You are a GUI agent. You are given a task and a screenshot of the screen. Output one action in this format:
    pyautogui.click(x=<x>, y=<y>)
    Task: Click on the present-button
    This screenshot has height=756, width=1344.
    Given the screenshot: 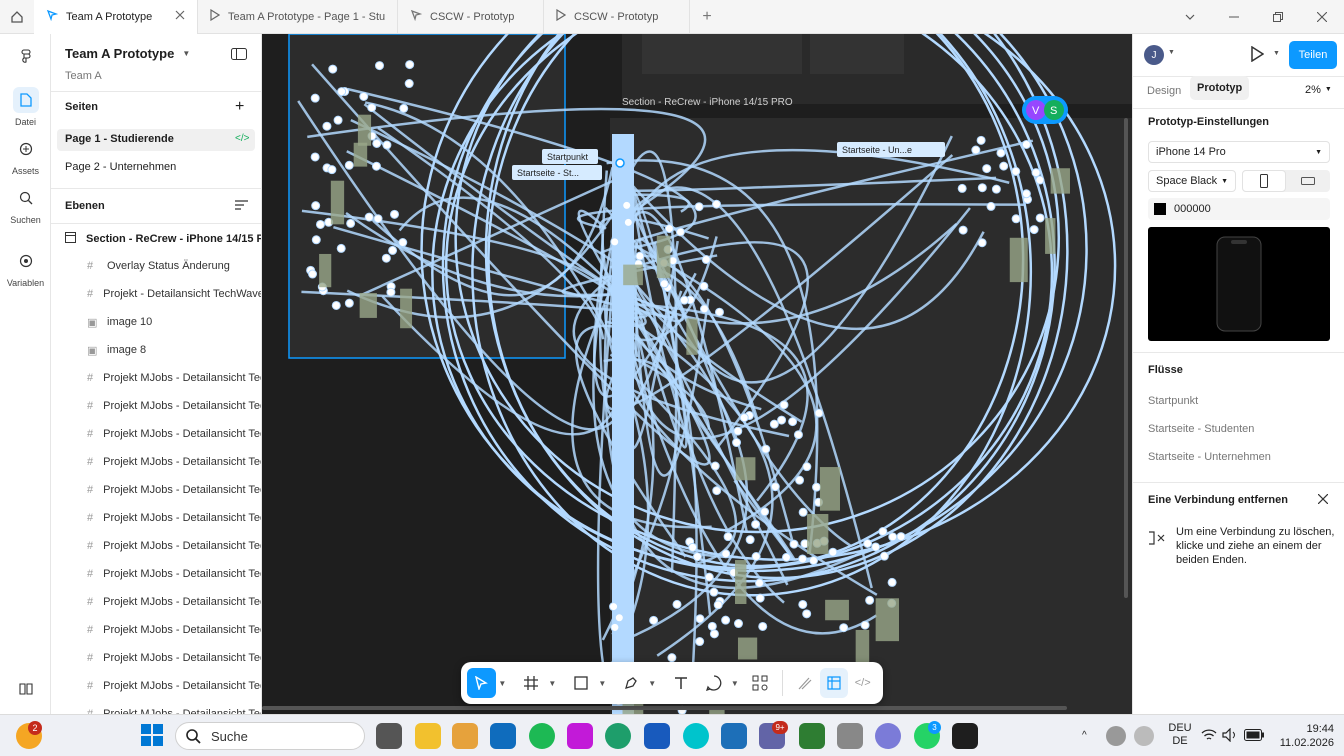 What is the action you would take?
    pyautogui.click(x=1257, y=55)
    